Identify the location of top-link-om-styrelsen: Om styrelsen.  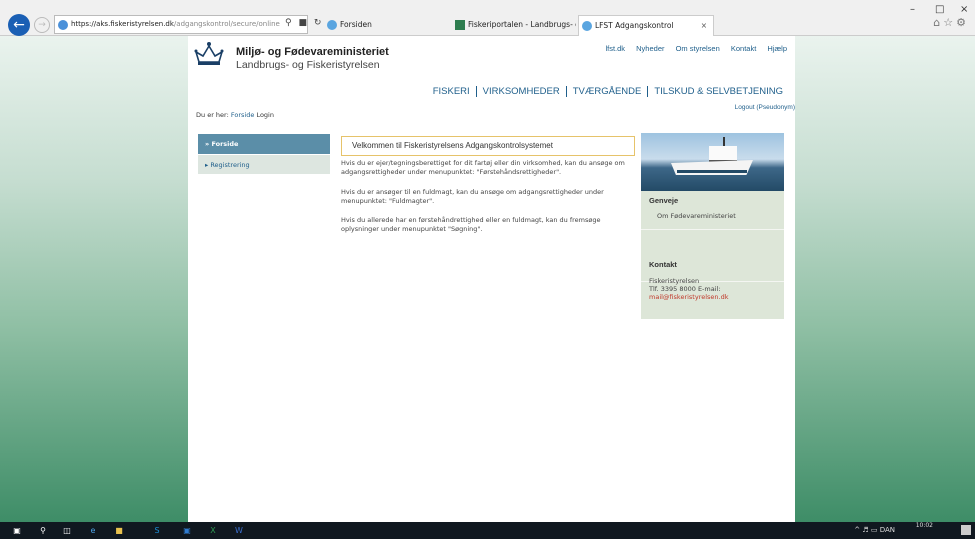
(698, 48).